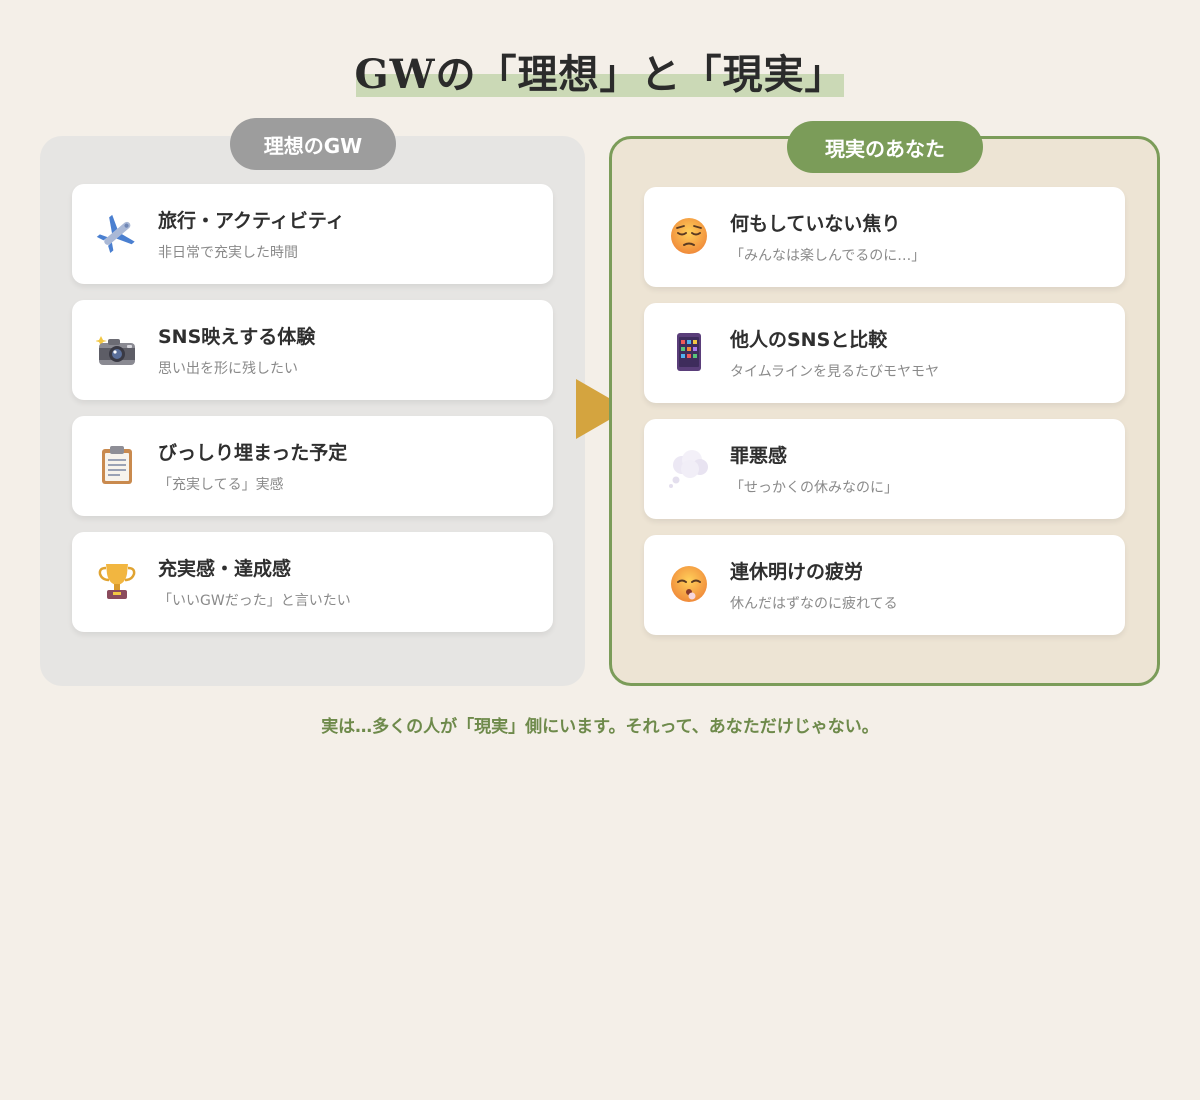 The height and width of the screenshot is (1100, 1200). What do you see at coordinates (809, 340) in the screenshot?
I see `card-title: 他人のSNSと比較` at bounding box center [809, 340].